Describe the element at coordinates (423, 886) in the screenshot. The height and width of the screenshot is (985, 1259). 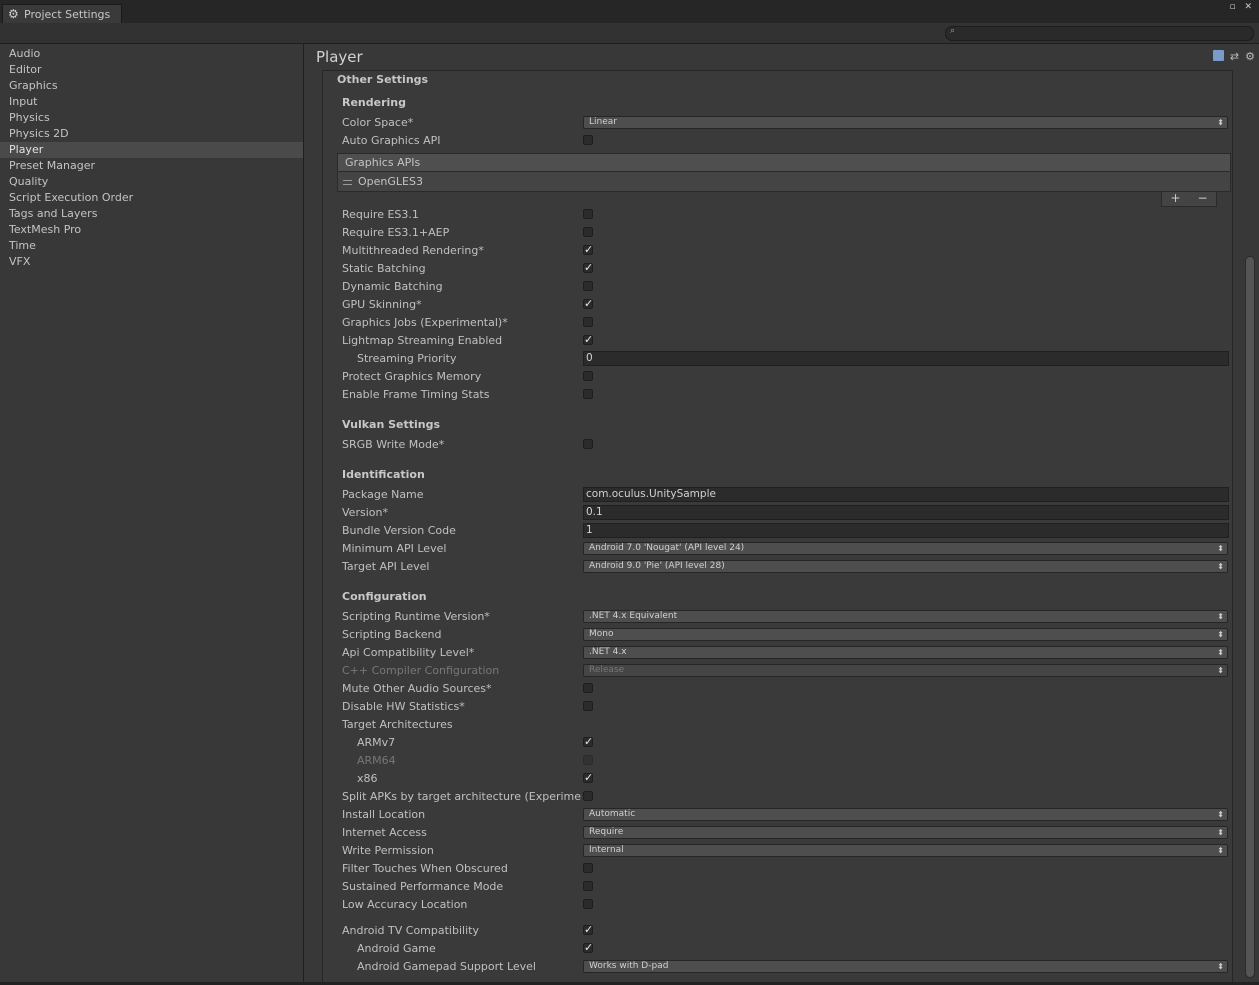
I see `sustained-label: Sustained Performance Mode` at that location.